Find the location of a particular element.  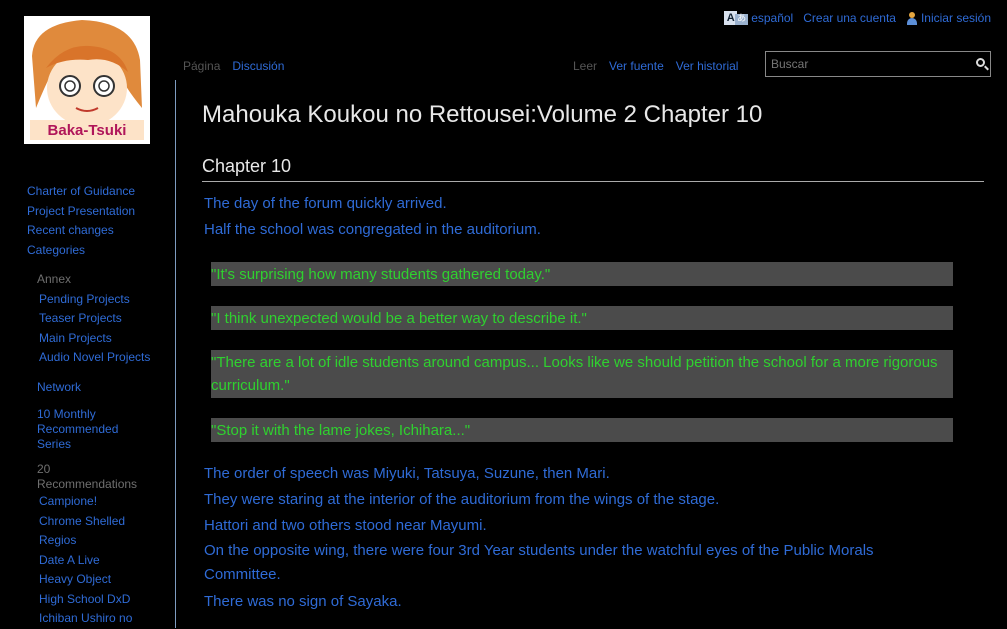

user-icon is located at coordinates (912, 18).